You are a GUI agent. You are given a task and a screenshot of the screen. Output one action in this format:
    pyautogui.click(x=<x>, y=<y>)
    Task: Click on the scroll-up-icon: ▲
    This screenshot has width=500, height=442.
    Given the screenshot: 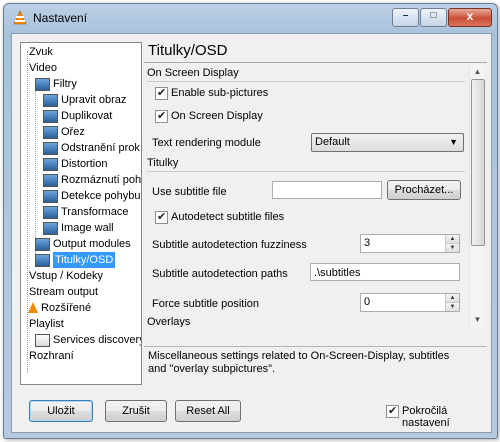 What is the action you would take?
    pyautogui.click(x=477, y=71)
    